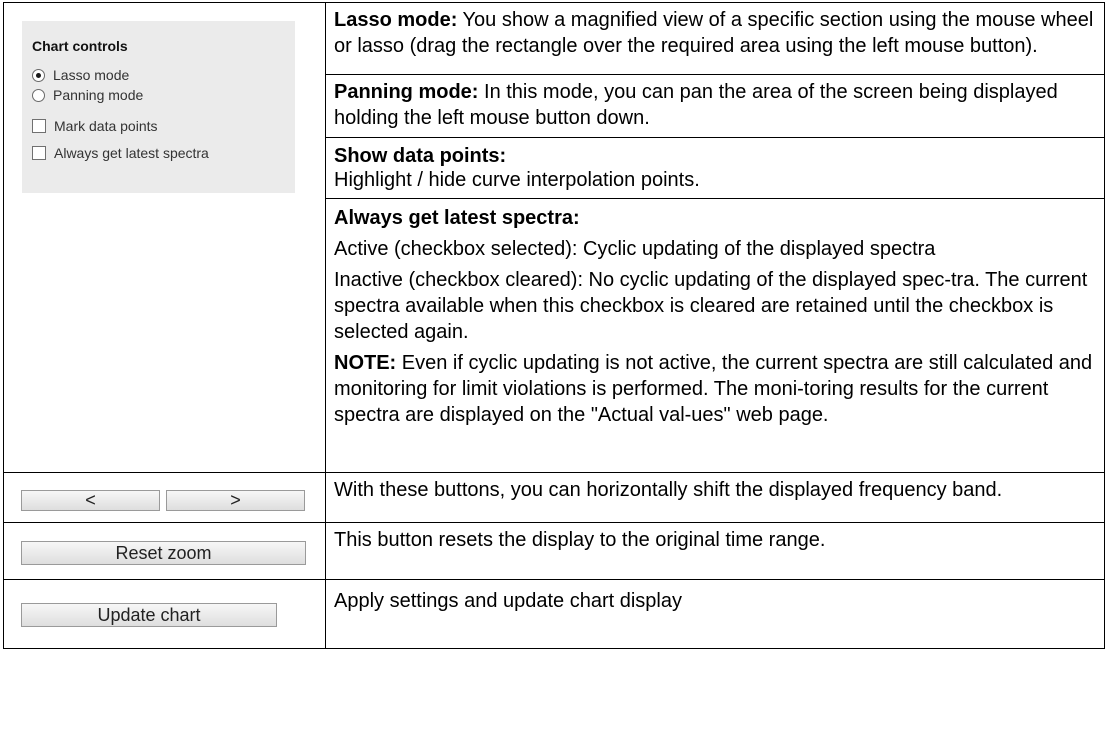  What do you see at coordinates (235, 500) in the screenshot?
I see `next-button: >` at bounding box center [235, 500].